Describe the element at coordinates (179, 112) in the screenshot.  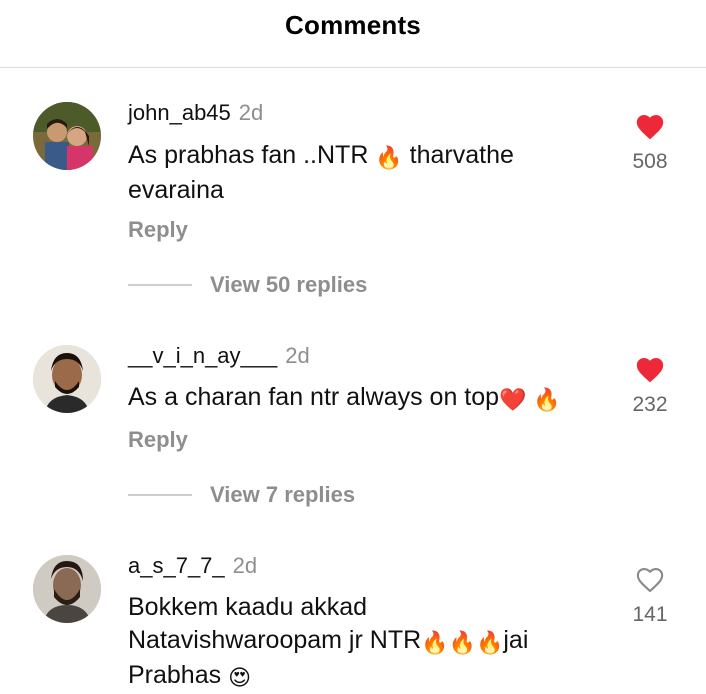
I see `username: john_ab45` at that location.